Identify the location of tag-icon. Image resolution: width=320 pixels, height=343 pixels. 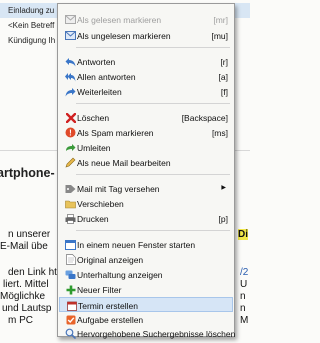
(70, 188).